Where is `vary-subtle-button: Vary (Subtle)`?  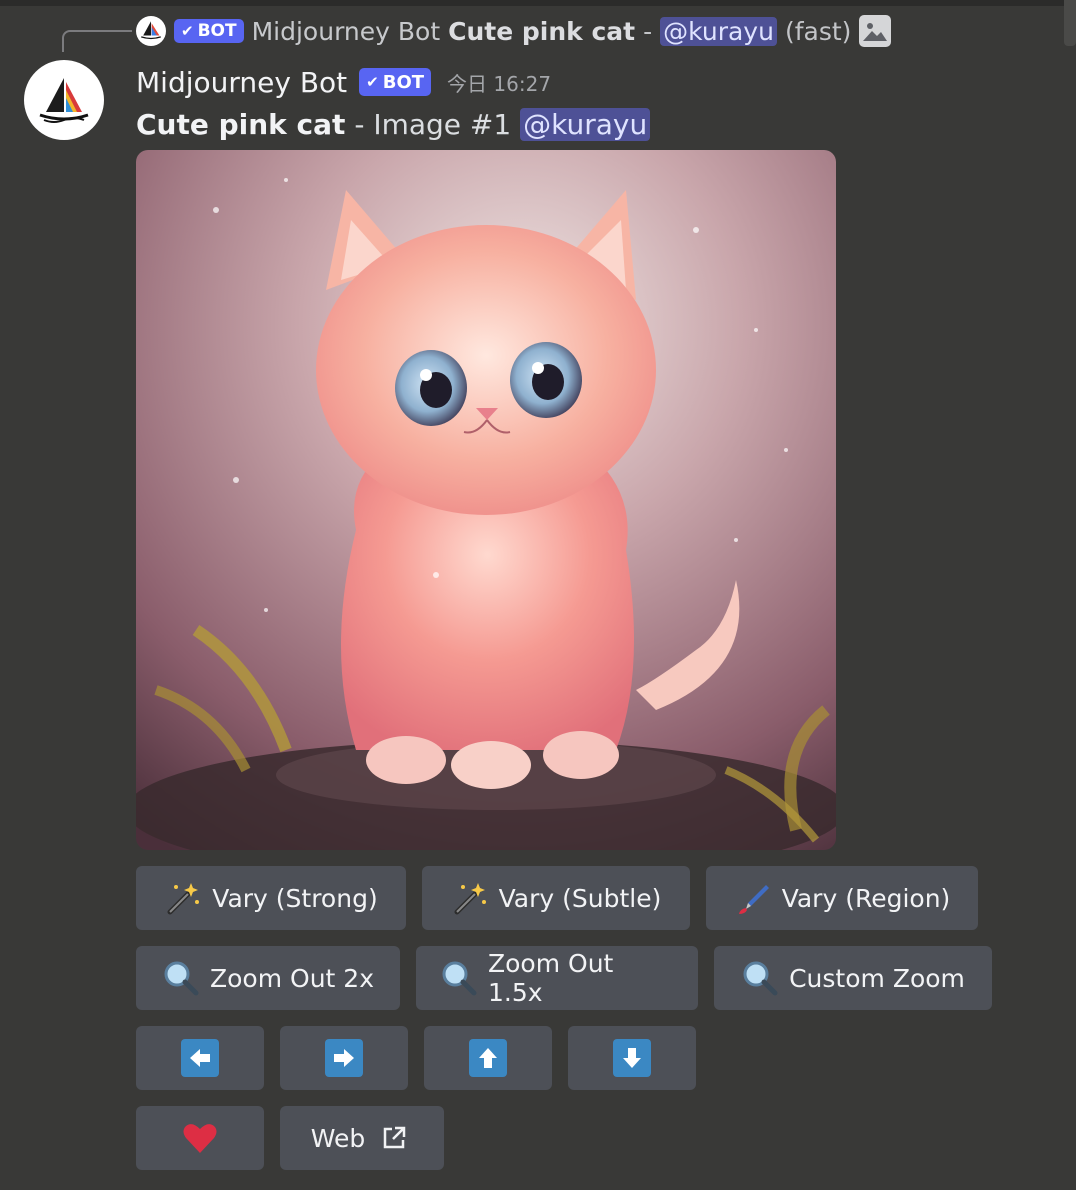
vary-subtle-button: Vary (Subtle) is located at coordinates (556, 898).